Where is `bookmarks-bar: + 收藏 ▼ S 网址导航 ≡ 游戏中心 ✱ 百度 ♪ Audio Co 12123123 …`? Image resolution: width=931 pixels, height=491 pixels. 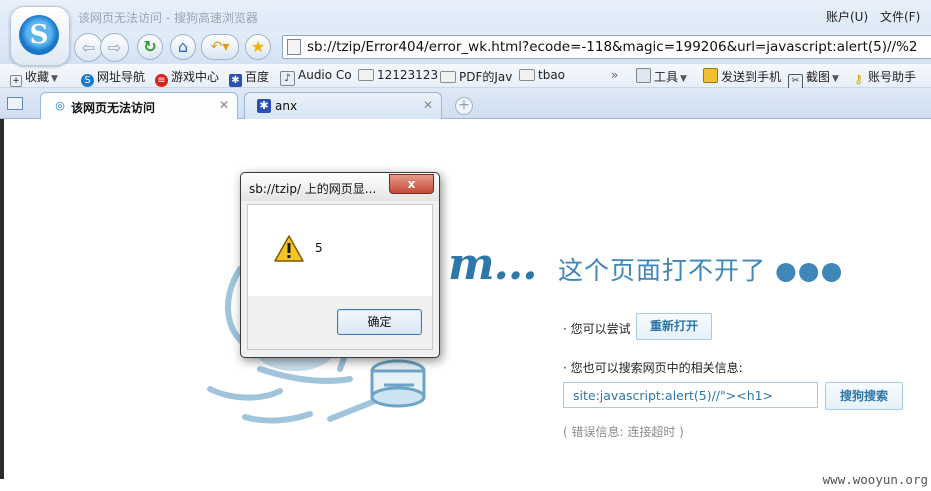
bookmarks-bar: + 收藏 ▼ S 网址导航 ≡ 游戏中心 ✱ 百度 ♪ Audio Co 12123123 … is located at coordinates (465, 76).